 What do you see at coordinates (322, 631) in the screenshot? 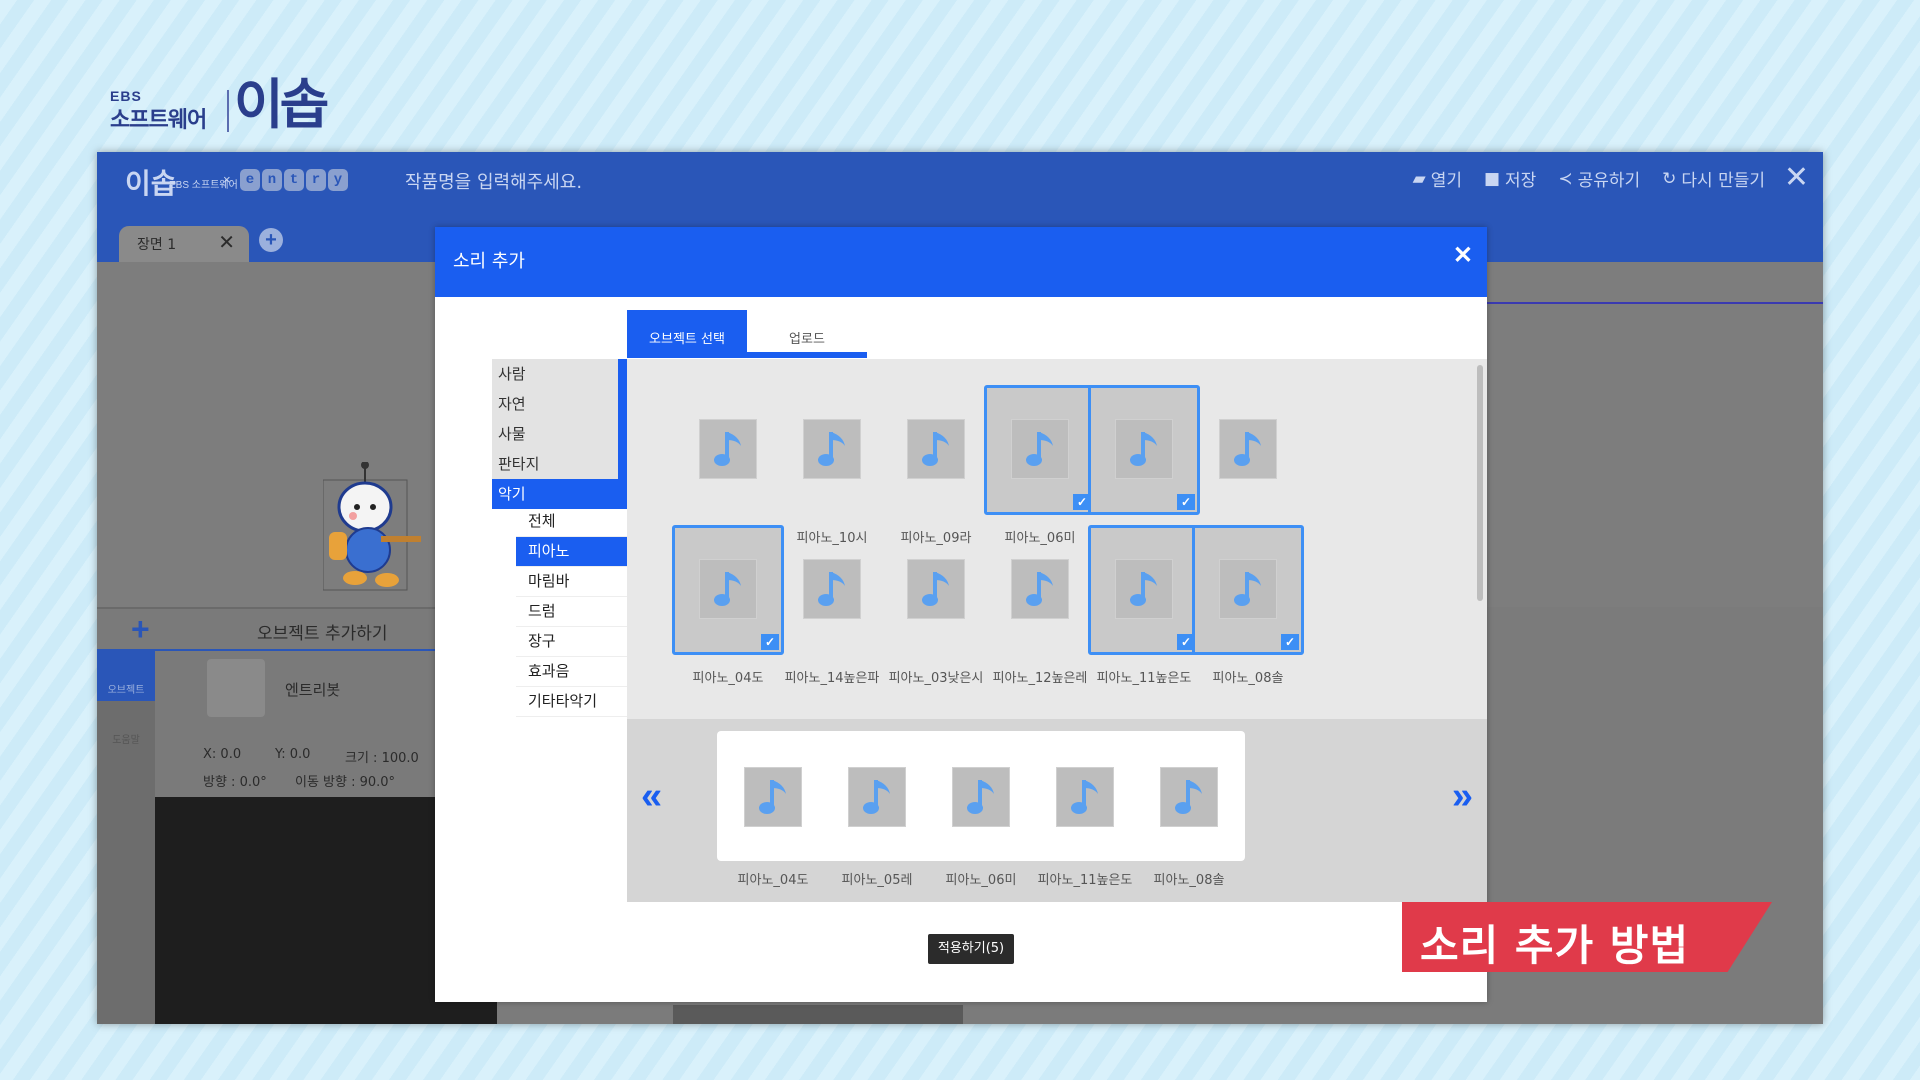
I see `add-object-button: 오브젝트 추가하기` at bounding box center [322, 631].